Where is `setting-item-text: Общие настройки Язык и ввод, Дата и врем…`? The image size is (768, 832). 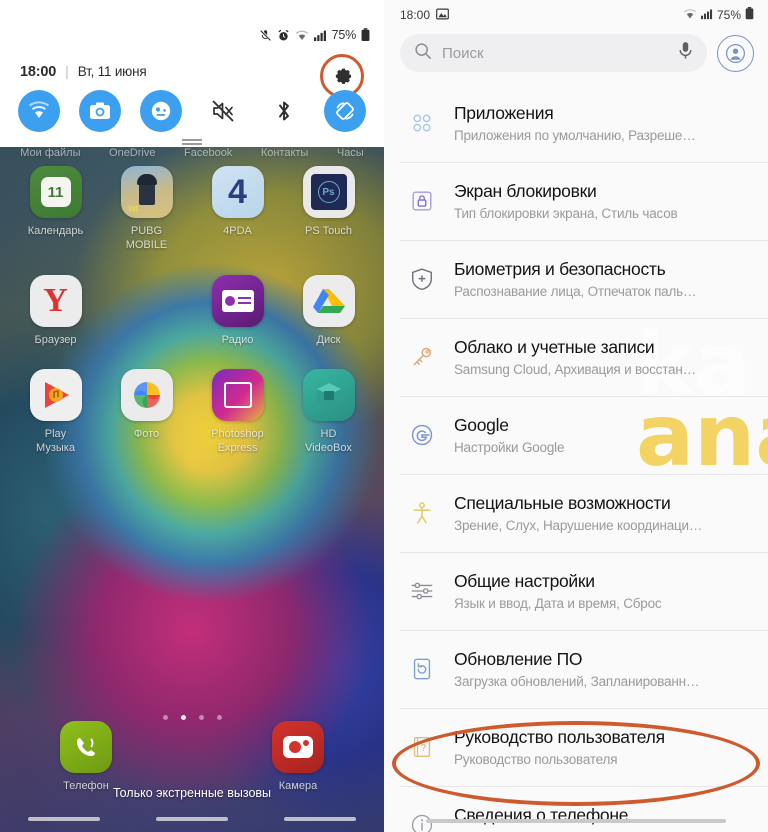
setting-item-text: Общие настройки Язык и ввод, Дата и врем… is located at coordinates (599, 591).